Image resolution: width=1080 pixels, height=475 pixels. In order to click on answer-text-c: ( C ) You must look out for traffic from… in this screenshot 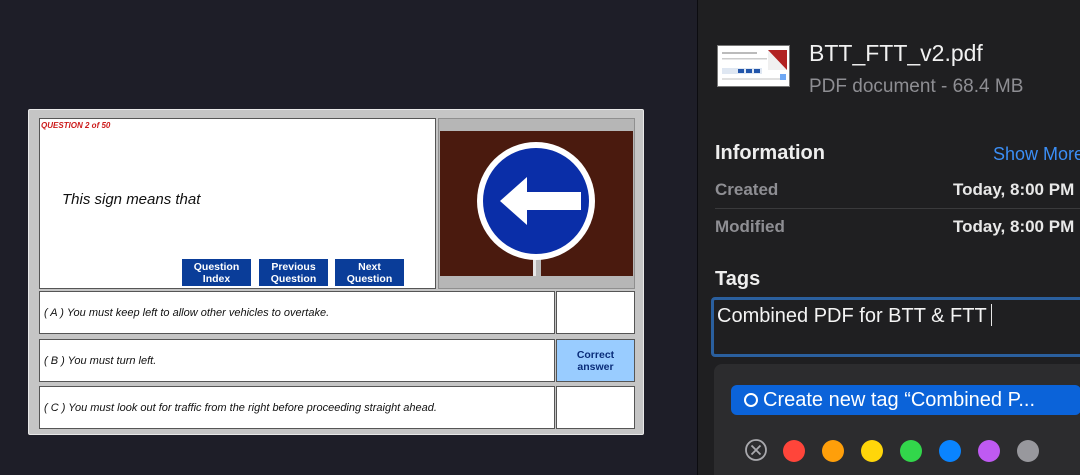, I will do `click(297, 407)`.